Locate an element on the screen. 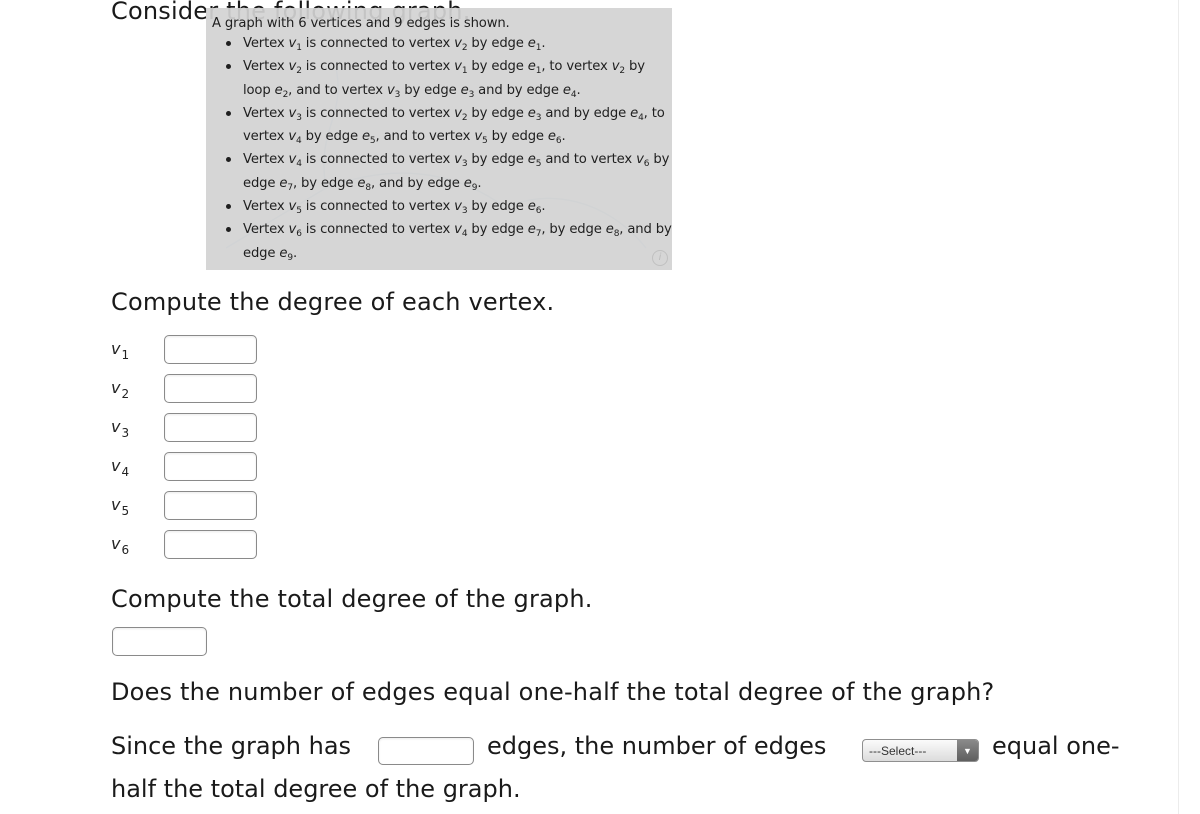 The image size is (1200, 814). vertex-row-v5: v5 is located at coordinates (191, 508).